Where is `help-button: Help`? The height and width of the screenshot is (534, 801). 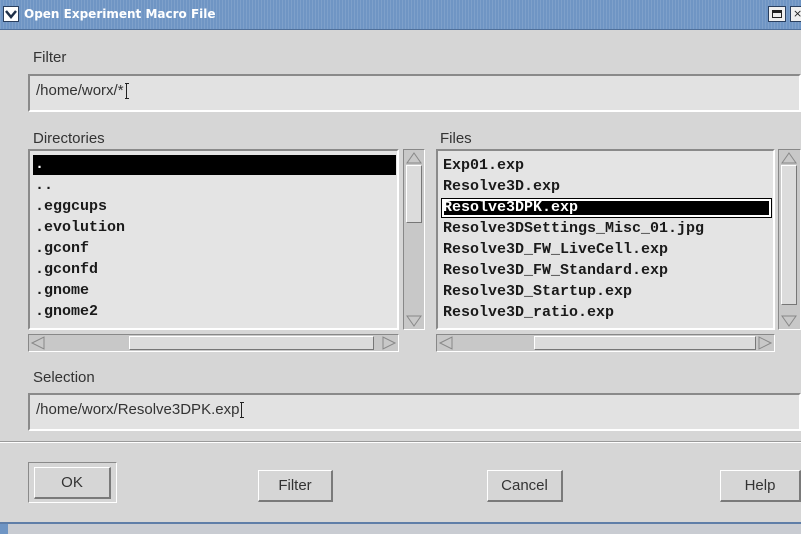
help-button: Help is located at coordinates (760, 486).